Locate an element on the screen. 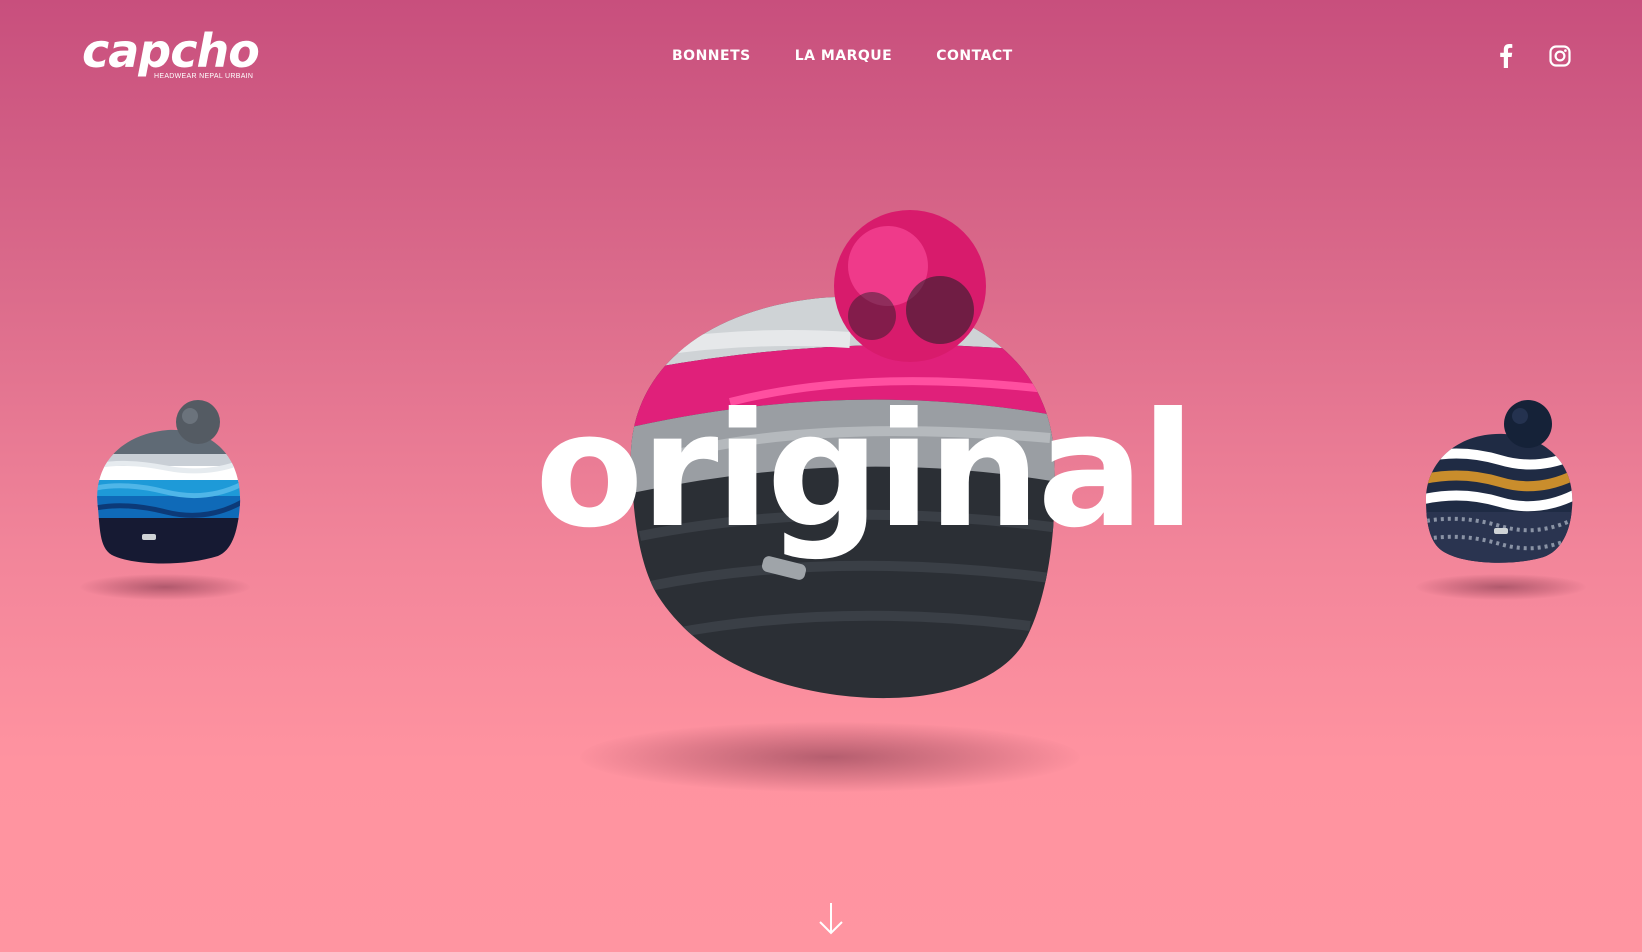  instagram-icon is located at coordinates (1560, 56).